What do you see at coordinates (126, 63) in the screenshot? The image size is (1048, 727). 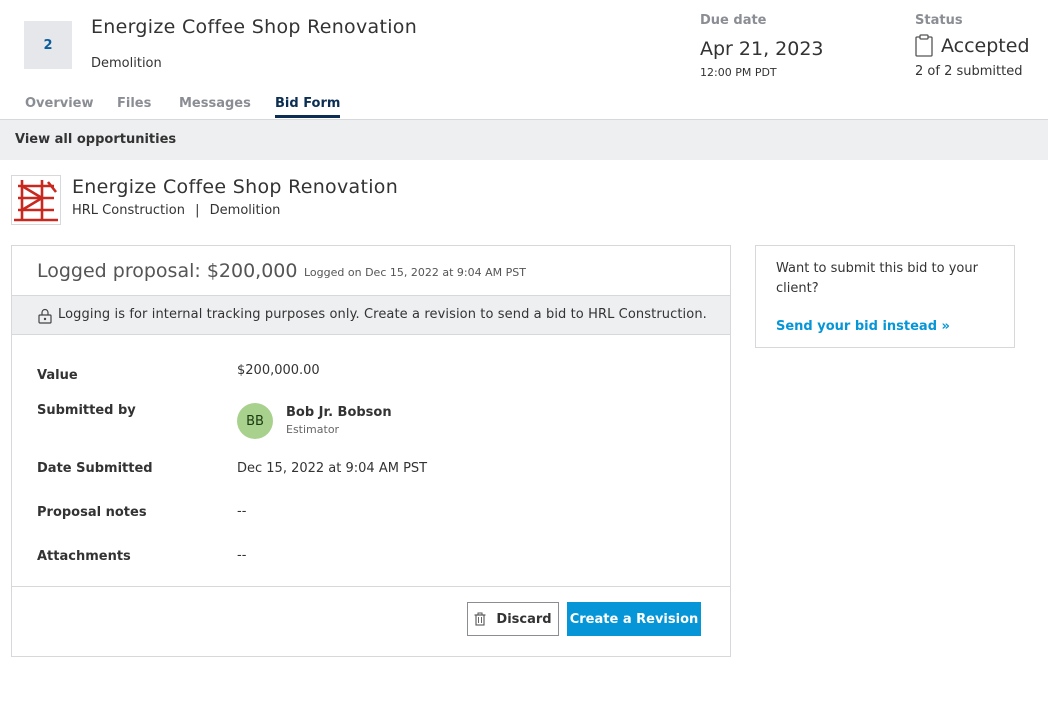 I see `page-subtitle: Demolition` at bounding box center [126, 63].